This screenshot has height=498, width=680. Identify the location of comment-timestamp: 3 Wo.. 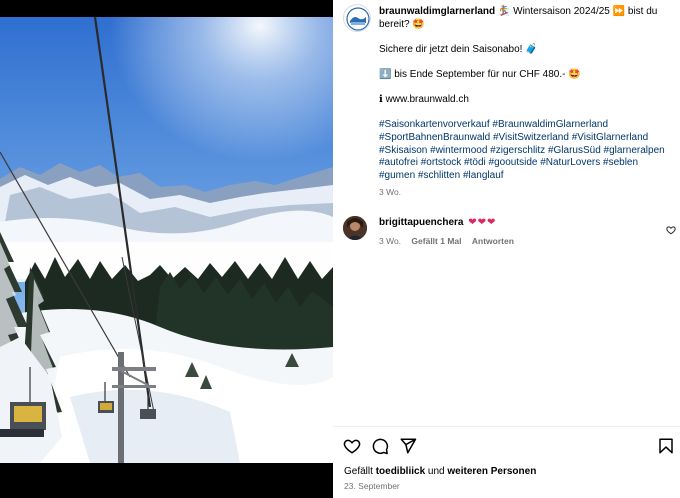
(390, 241).